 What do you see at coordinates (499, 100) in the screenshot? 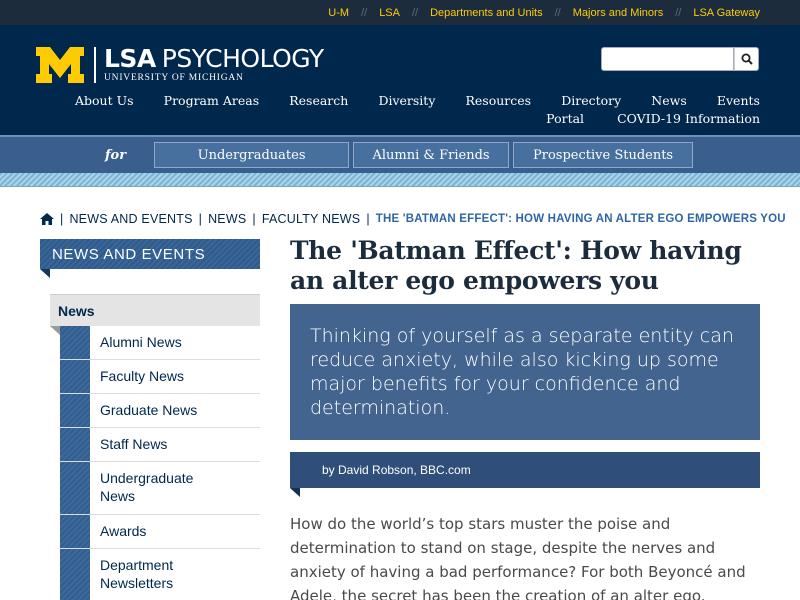
I see `nav-resources: Resources` at bounding box center [499, 100].